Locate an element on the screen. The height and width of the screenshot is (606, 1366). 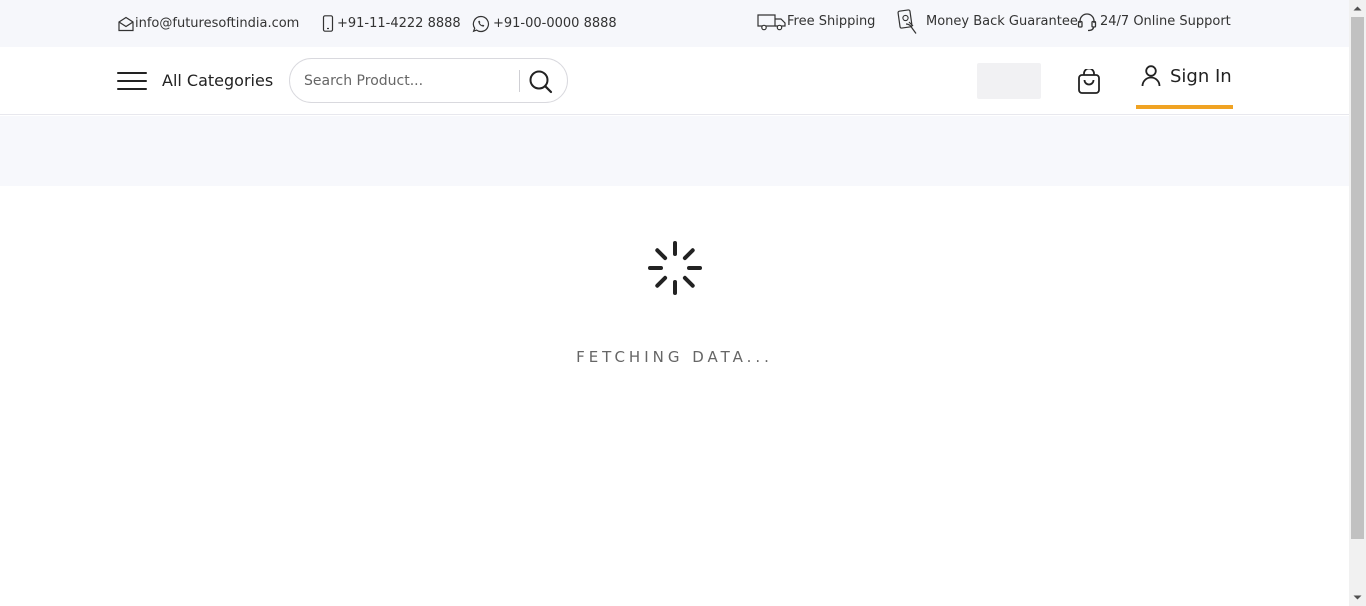
sign-in-label: Sign In is located at coordinates (1201, 76).